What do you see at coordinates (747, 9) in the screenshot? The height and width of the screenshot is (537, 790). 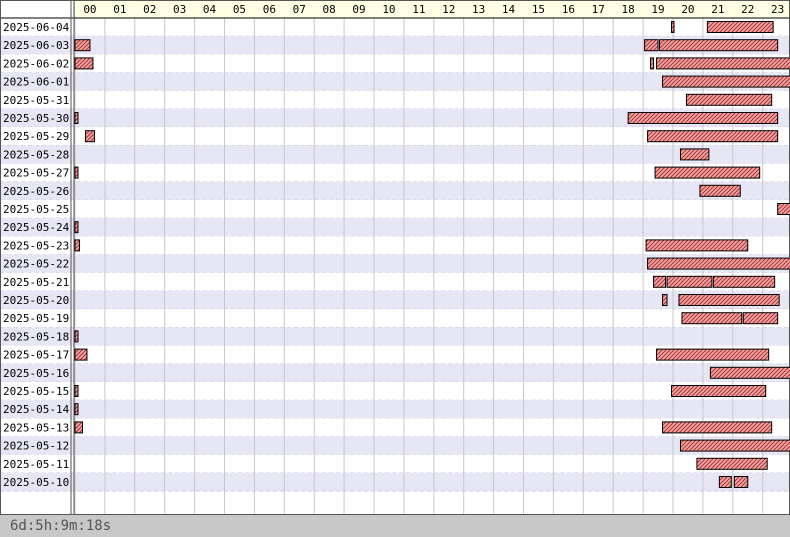 I see `hour-tick-label: 22` at bounding box center [747, 9].